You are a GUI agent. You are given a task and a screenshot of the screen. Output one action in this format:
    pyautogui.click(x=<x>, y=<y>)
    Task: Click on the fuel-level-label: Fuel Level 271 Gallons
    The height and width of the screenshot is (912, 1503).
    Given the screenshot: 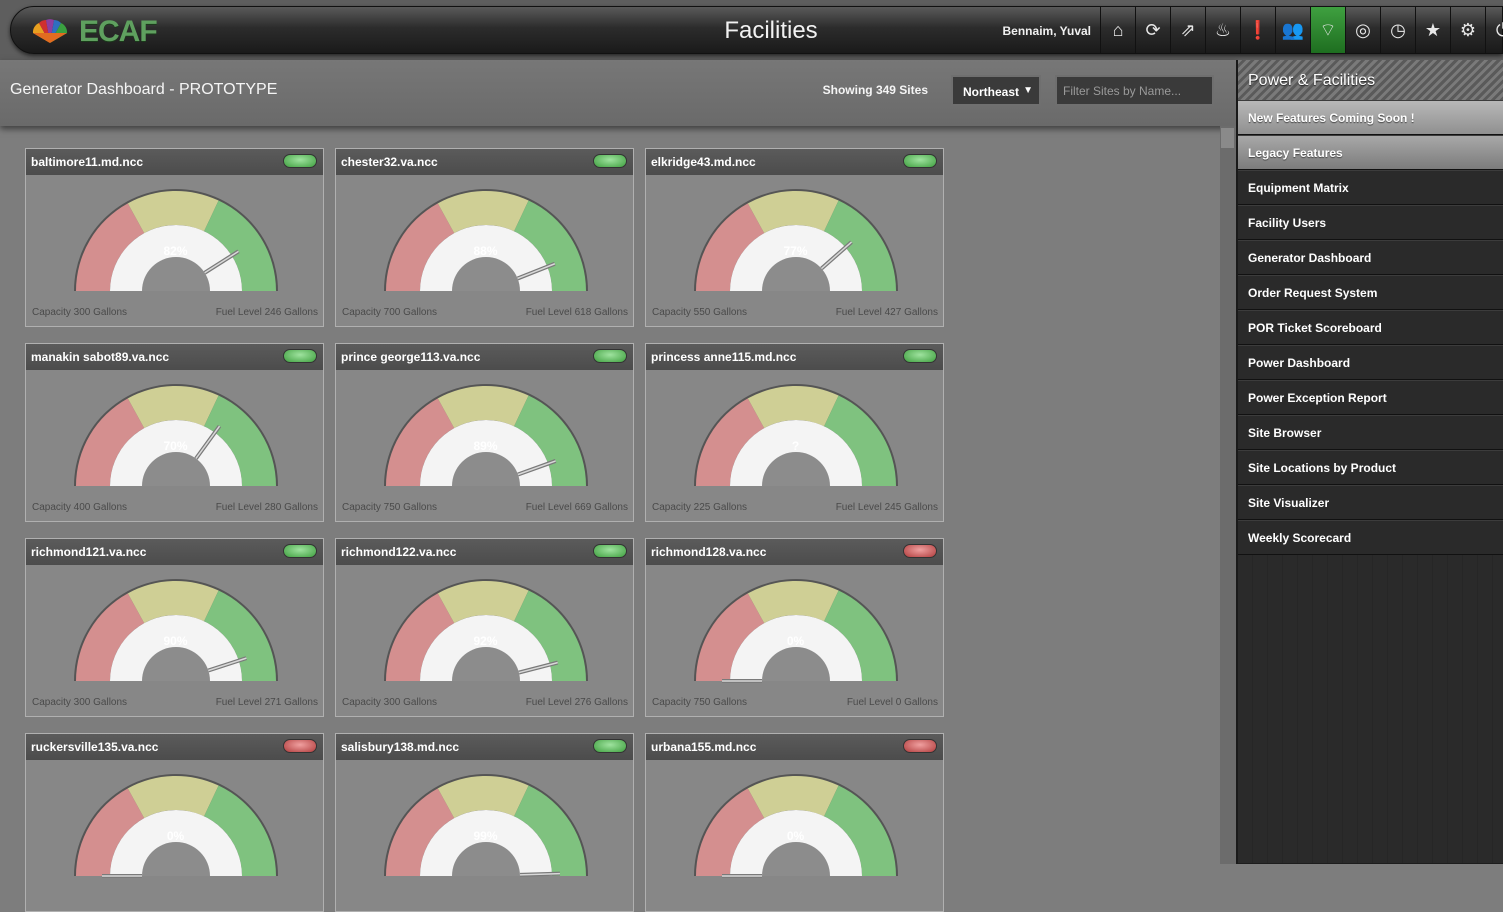 What is the action you would take?
    pyautogui.click(x=266, y=702)
    